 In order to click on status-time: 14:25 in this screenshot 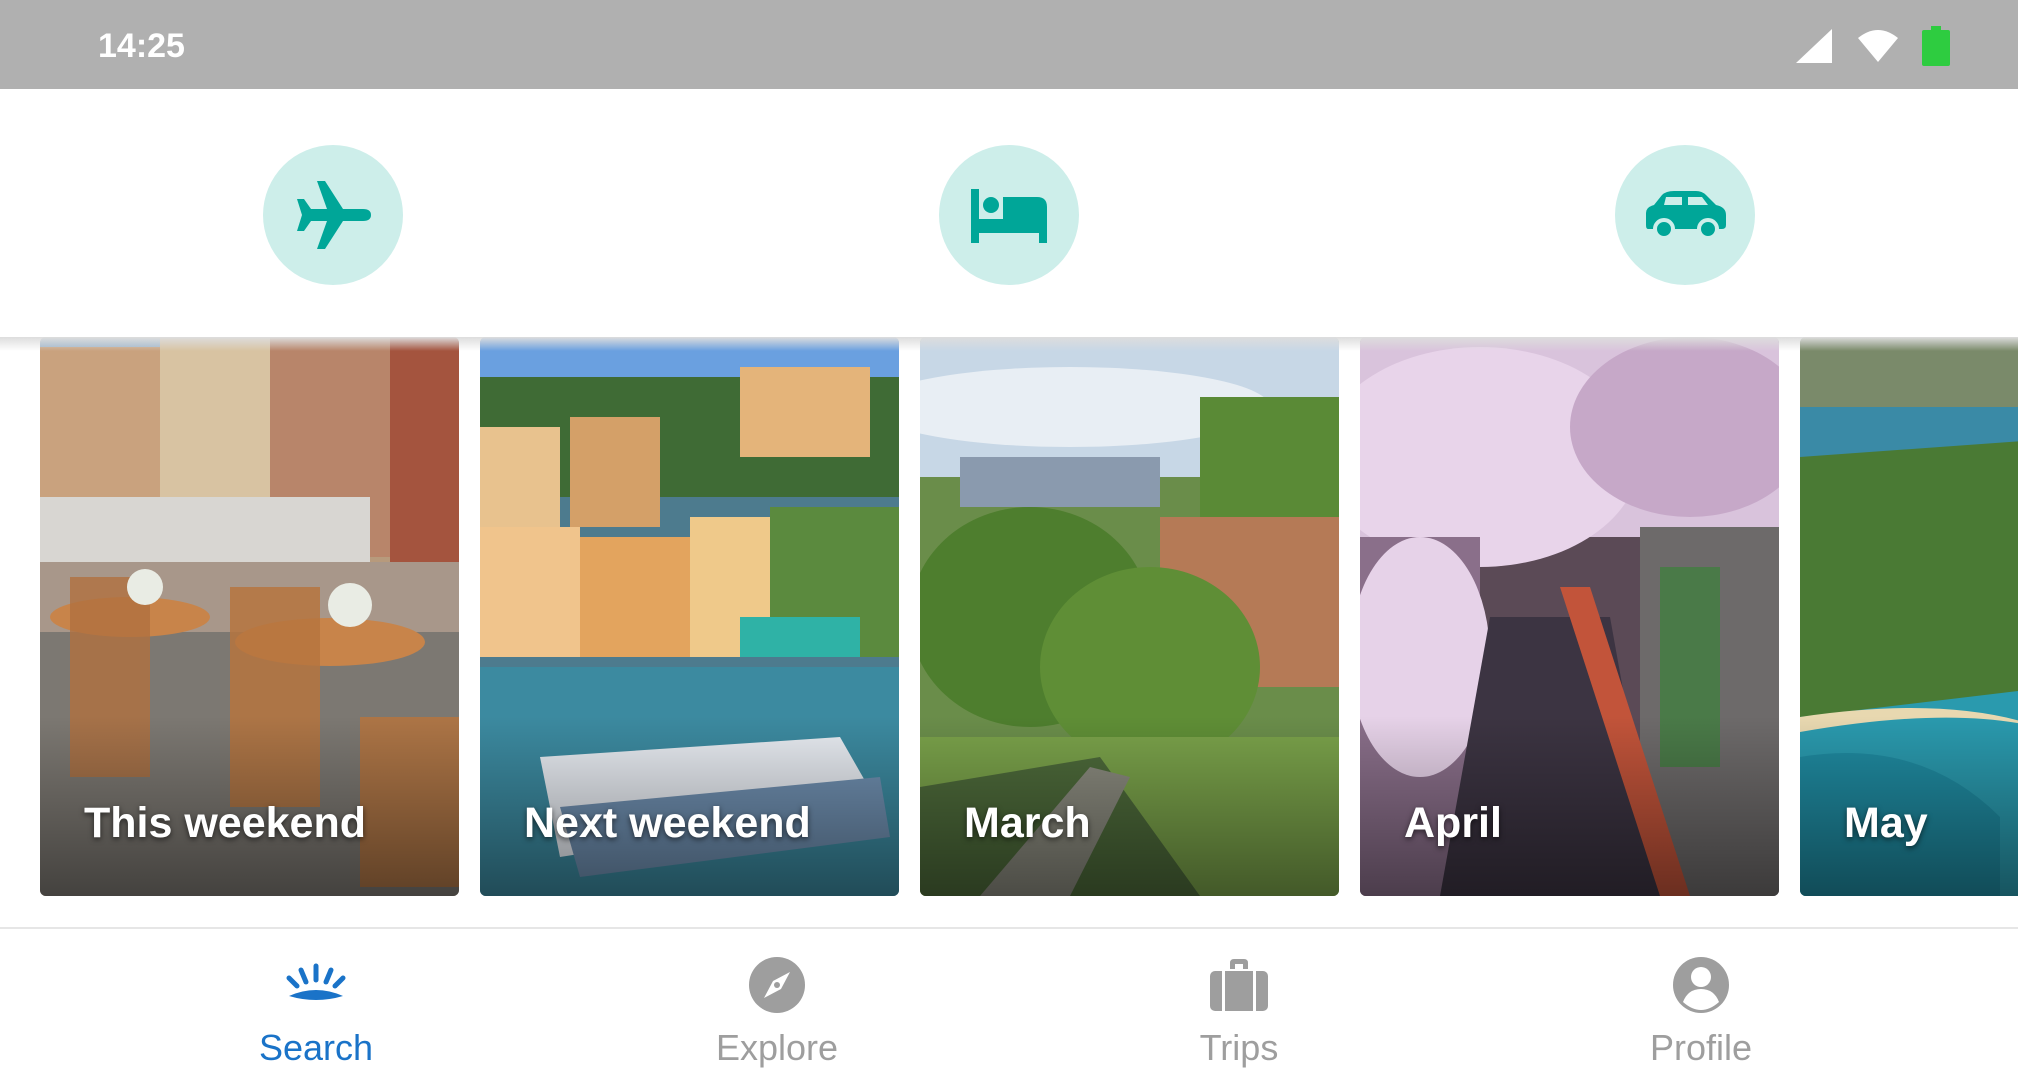, I will do `click(141, 46)`.